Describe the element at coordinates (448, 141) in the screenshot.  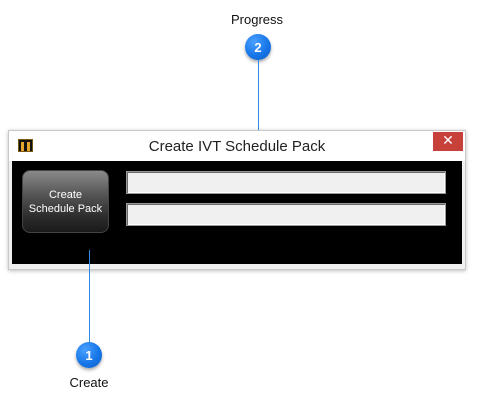
I see `close-button: ✕` at that location.